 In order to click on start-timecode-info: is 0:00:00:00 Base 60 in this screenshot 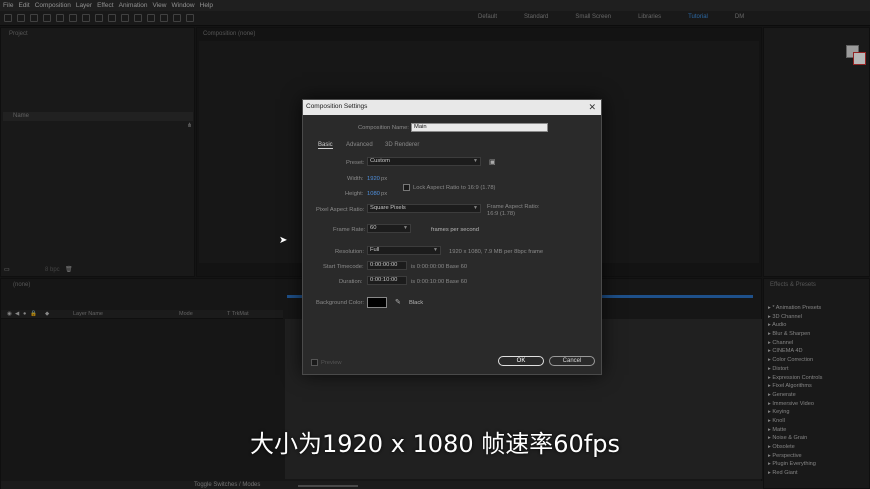, I will do `click(439, 267)`.